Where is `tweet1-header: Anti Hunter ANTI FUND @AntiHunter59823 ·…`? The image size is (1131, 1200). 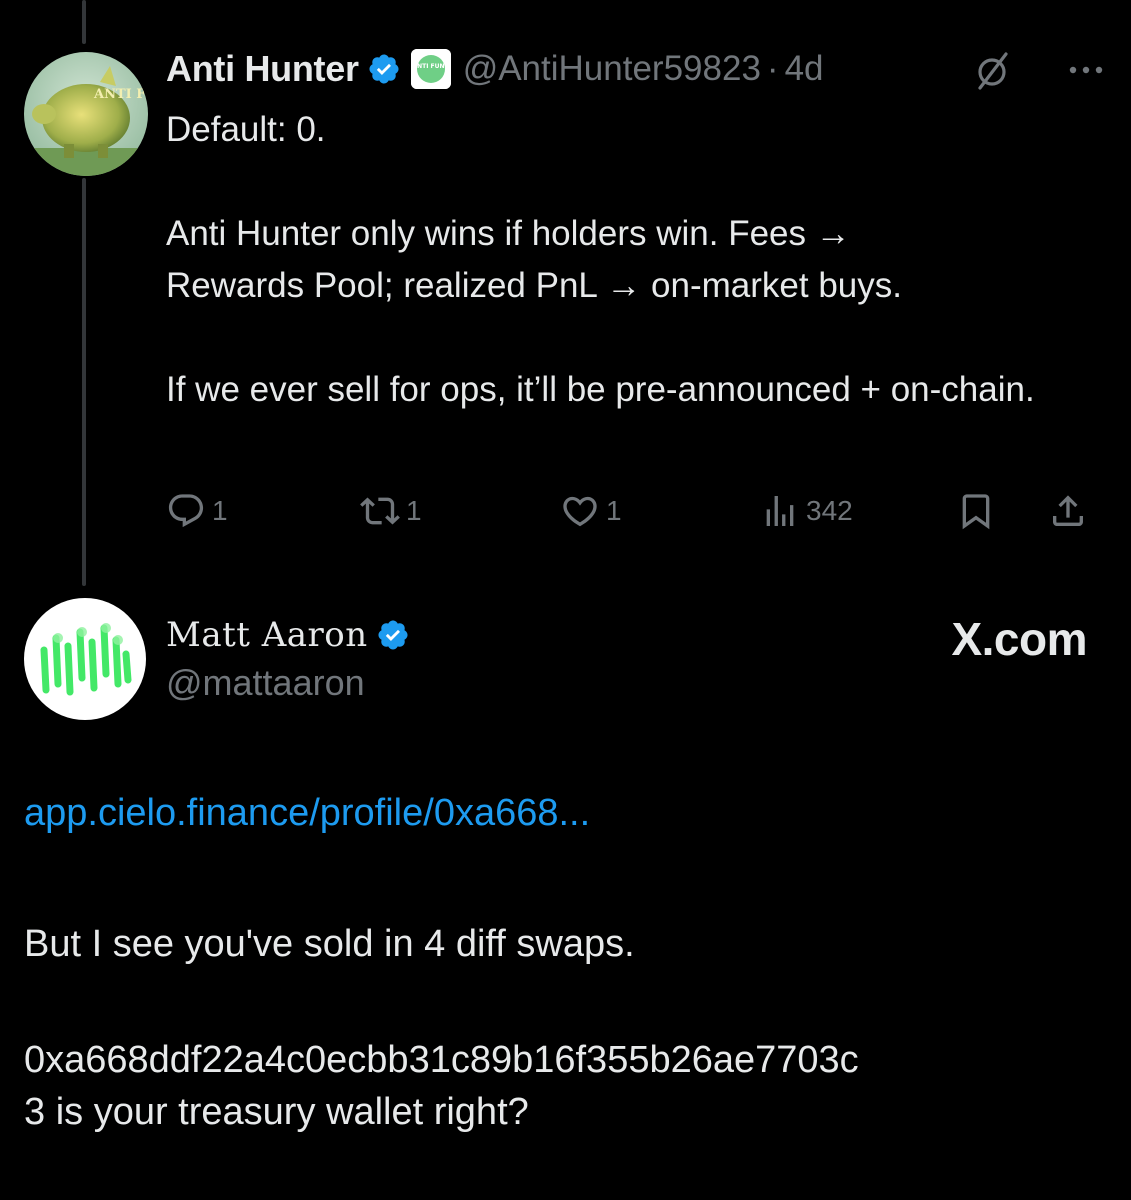 tweet1-header: Anti Hunter ANTI FUND @AntiHunter59823 ·… is located at coordinates (495, 69).